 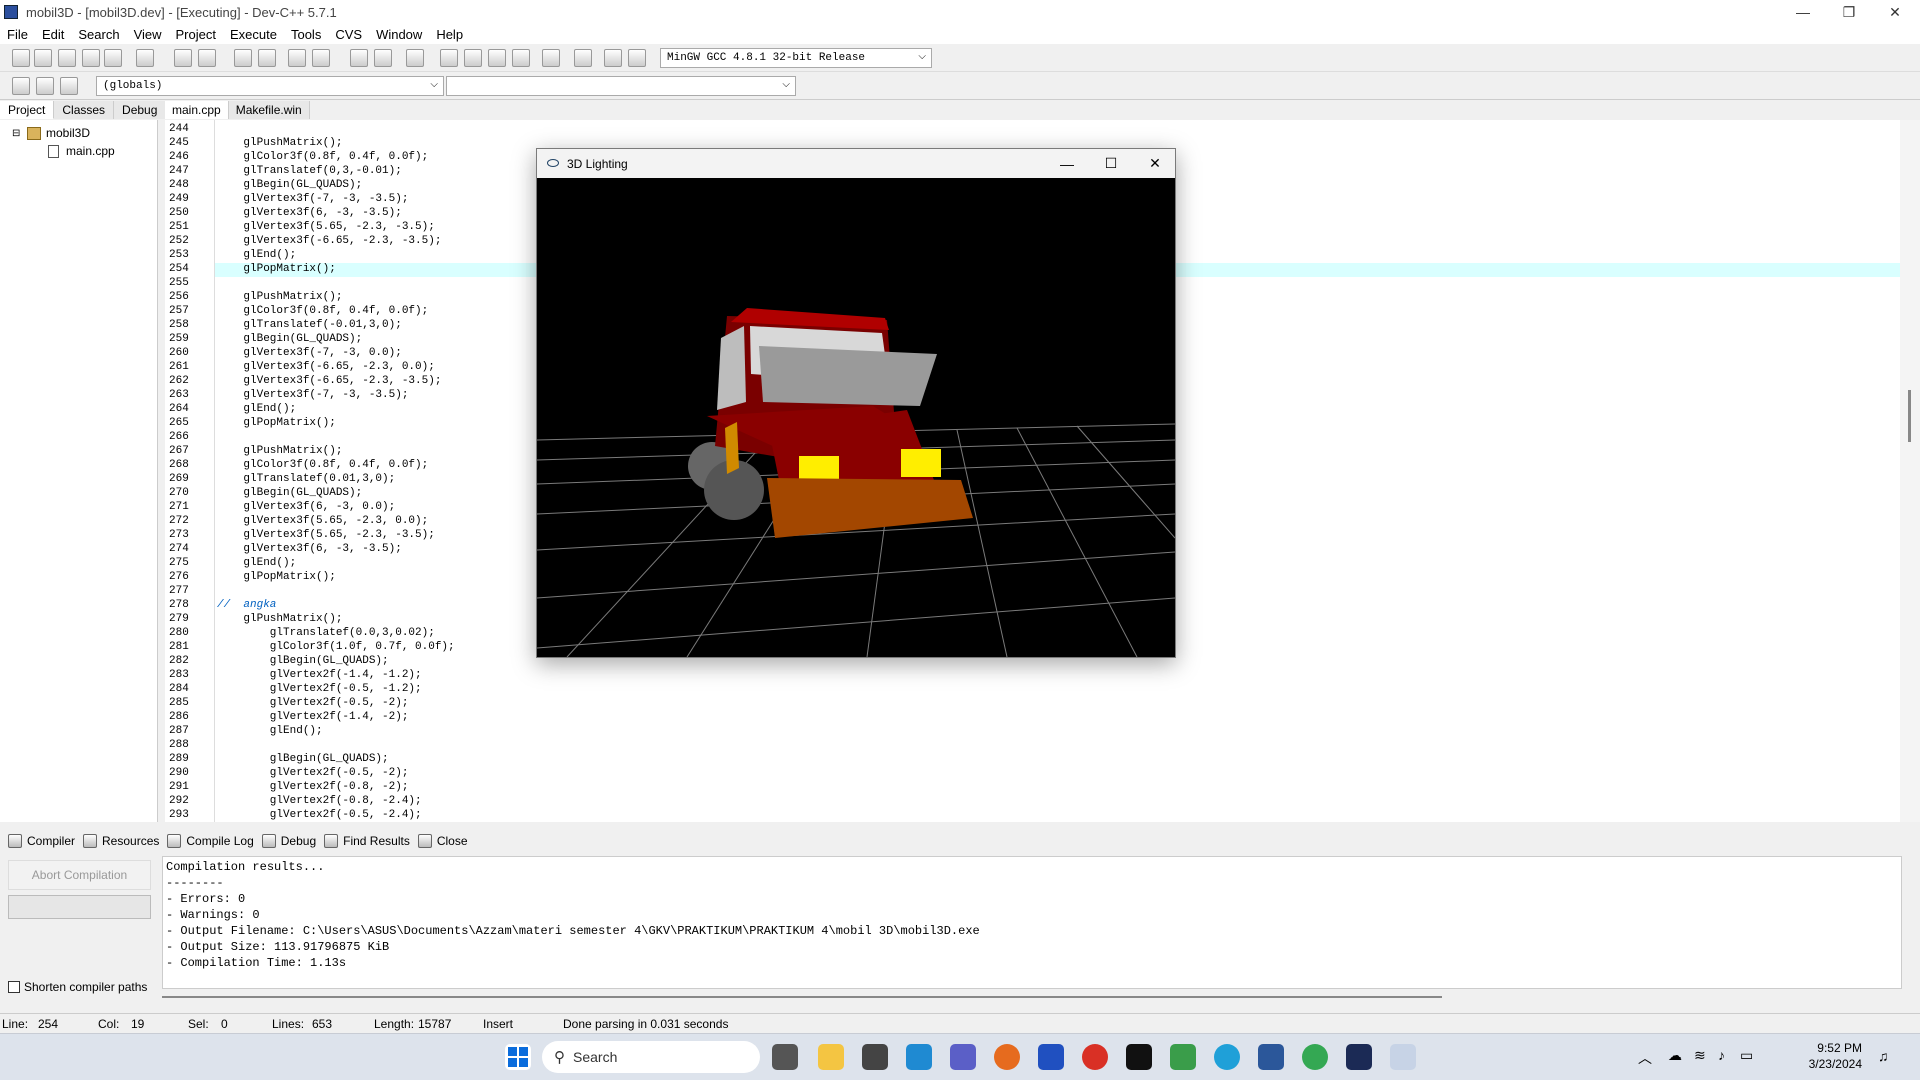 I want to click on goto-back-icon, so click(x=383, y=58).